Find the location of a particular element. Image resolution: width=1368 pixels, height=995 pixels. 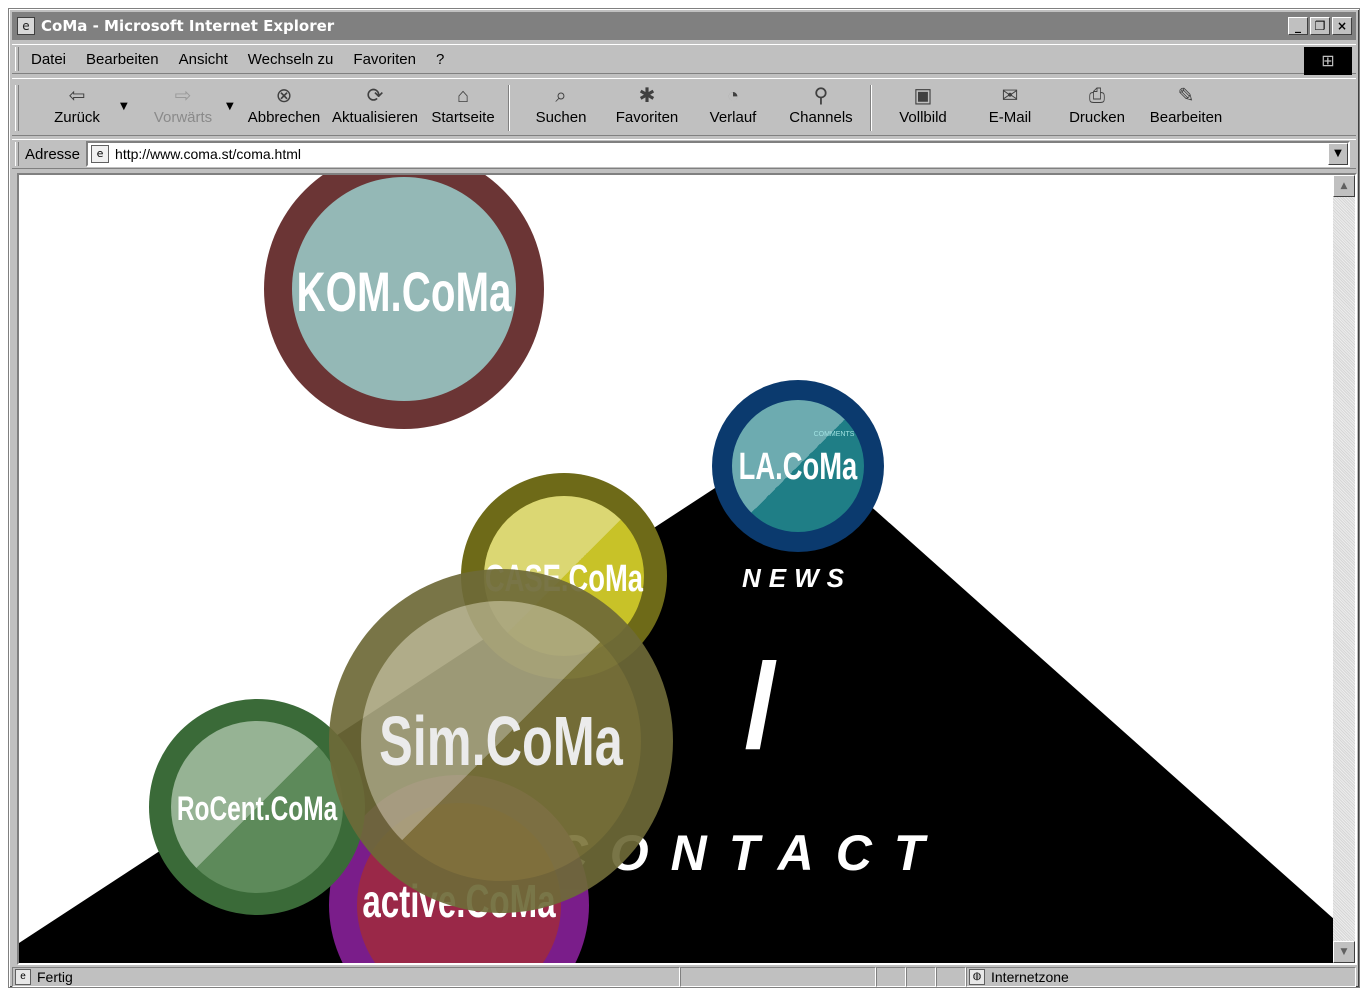

scroll-down-icon: ▼ is located at coordinates (1344, 952).